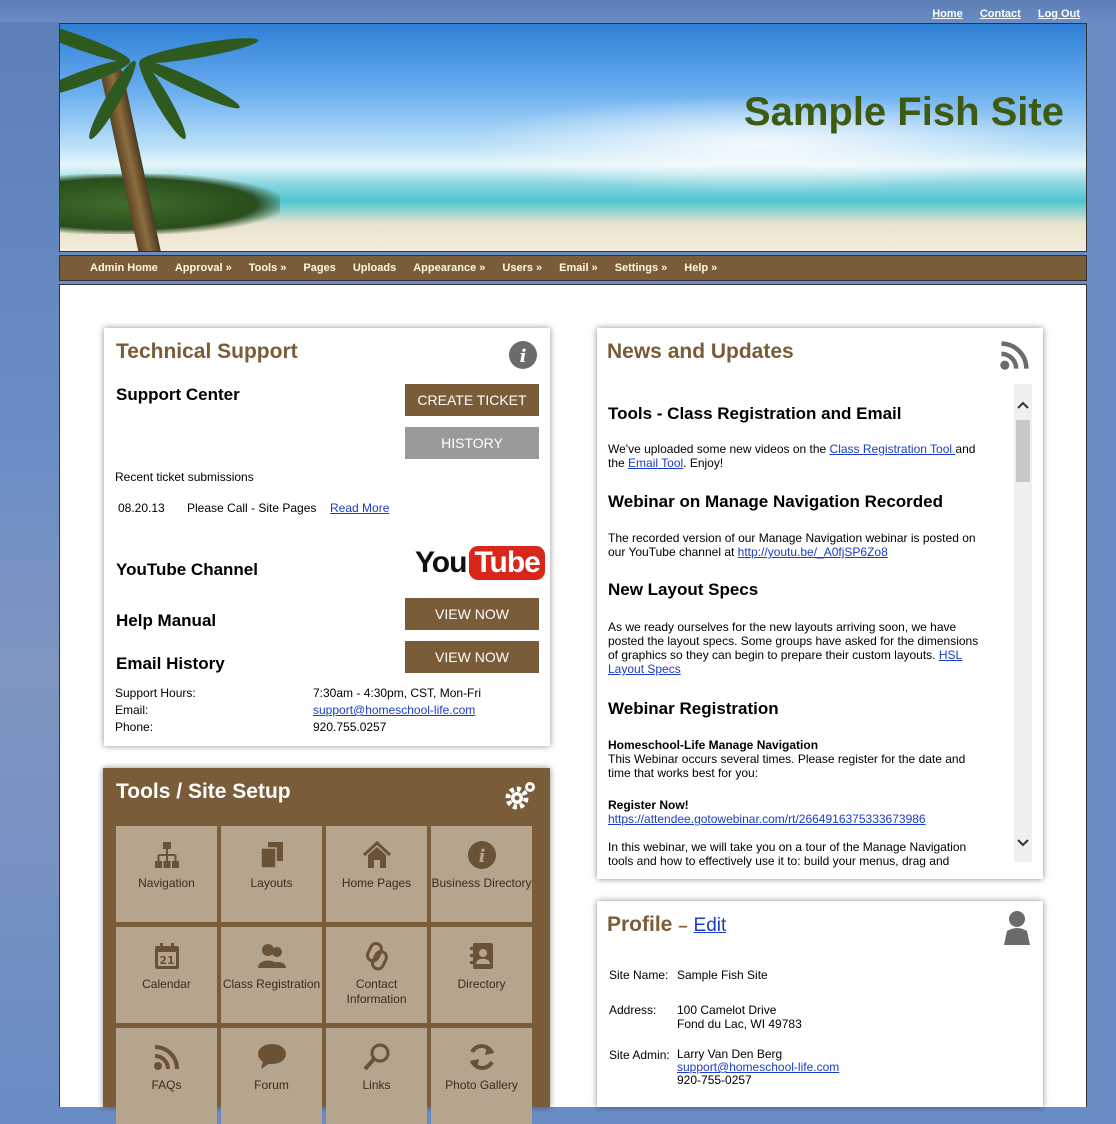  What do you see at coordinates (481, 975) in the screenshot?
I see `tool-tile-directory: Directory` at bounding box center [481, 975].